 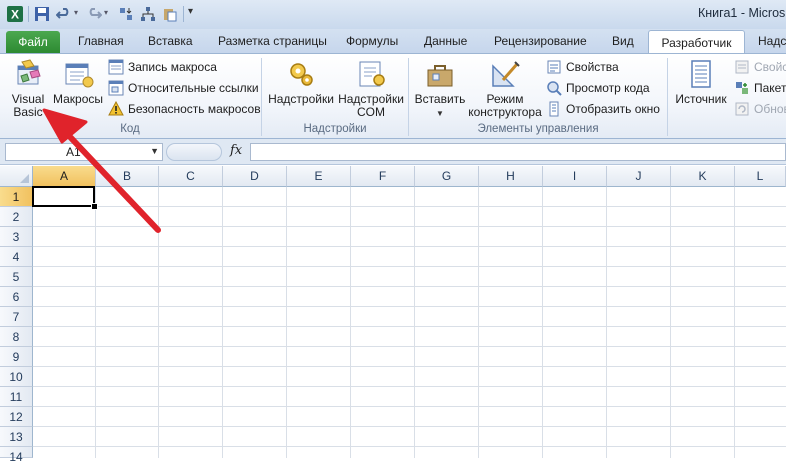 What do you see at coordinates (63, 196) in the screenshot?
I see `active-cell-a1` at bounding box center [63, 196].